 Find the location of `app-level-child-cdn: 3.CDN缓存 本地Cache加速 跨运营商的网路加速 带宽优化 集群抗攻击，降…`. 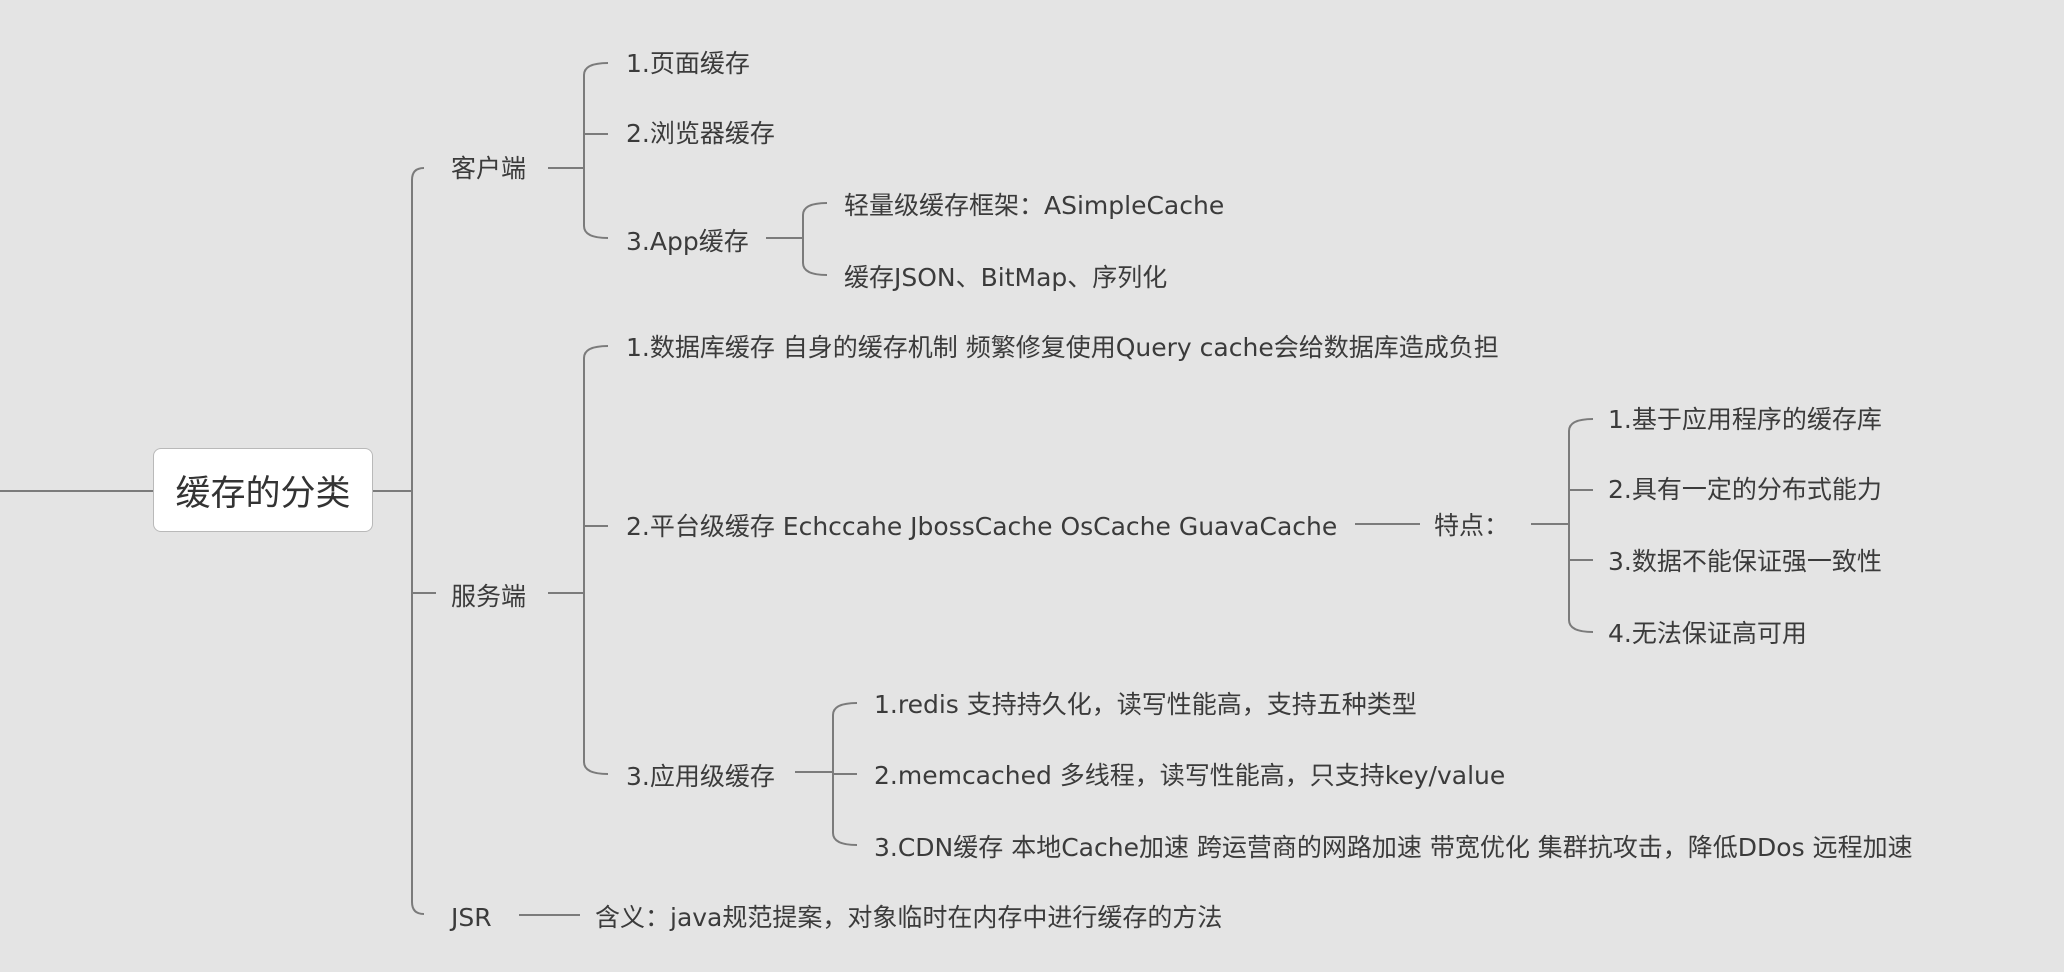

app-level-child-cdn: 3.CDN缓存 本地Cache加速 跨运营商的网路加速 带宽优化 集群抗攻击，降… is located at coordinates (1393, 848).